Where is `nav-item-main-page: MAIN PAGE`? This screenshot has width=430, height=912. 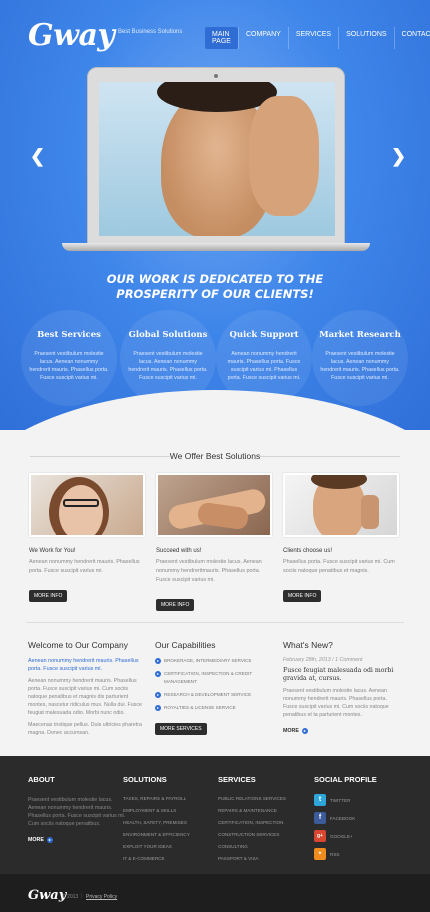 nav-item-main-page: MAIN PAGE is located at coordinates (221, 38).